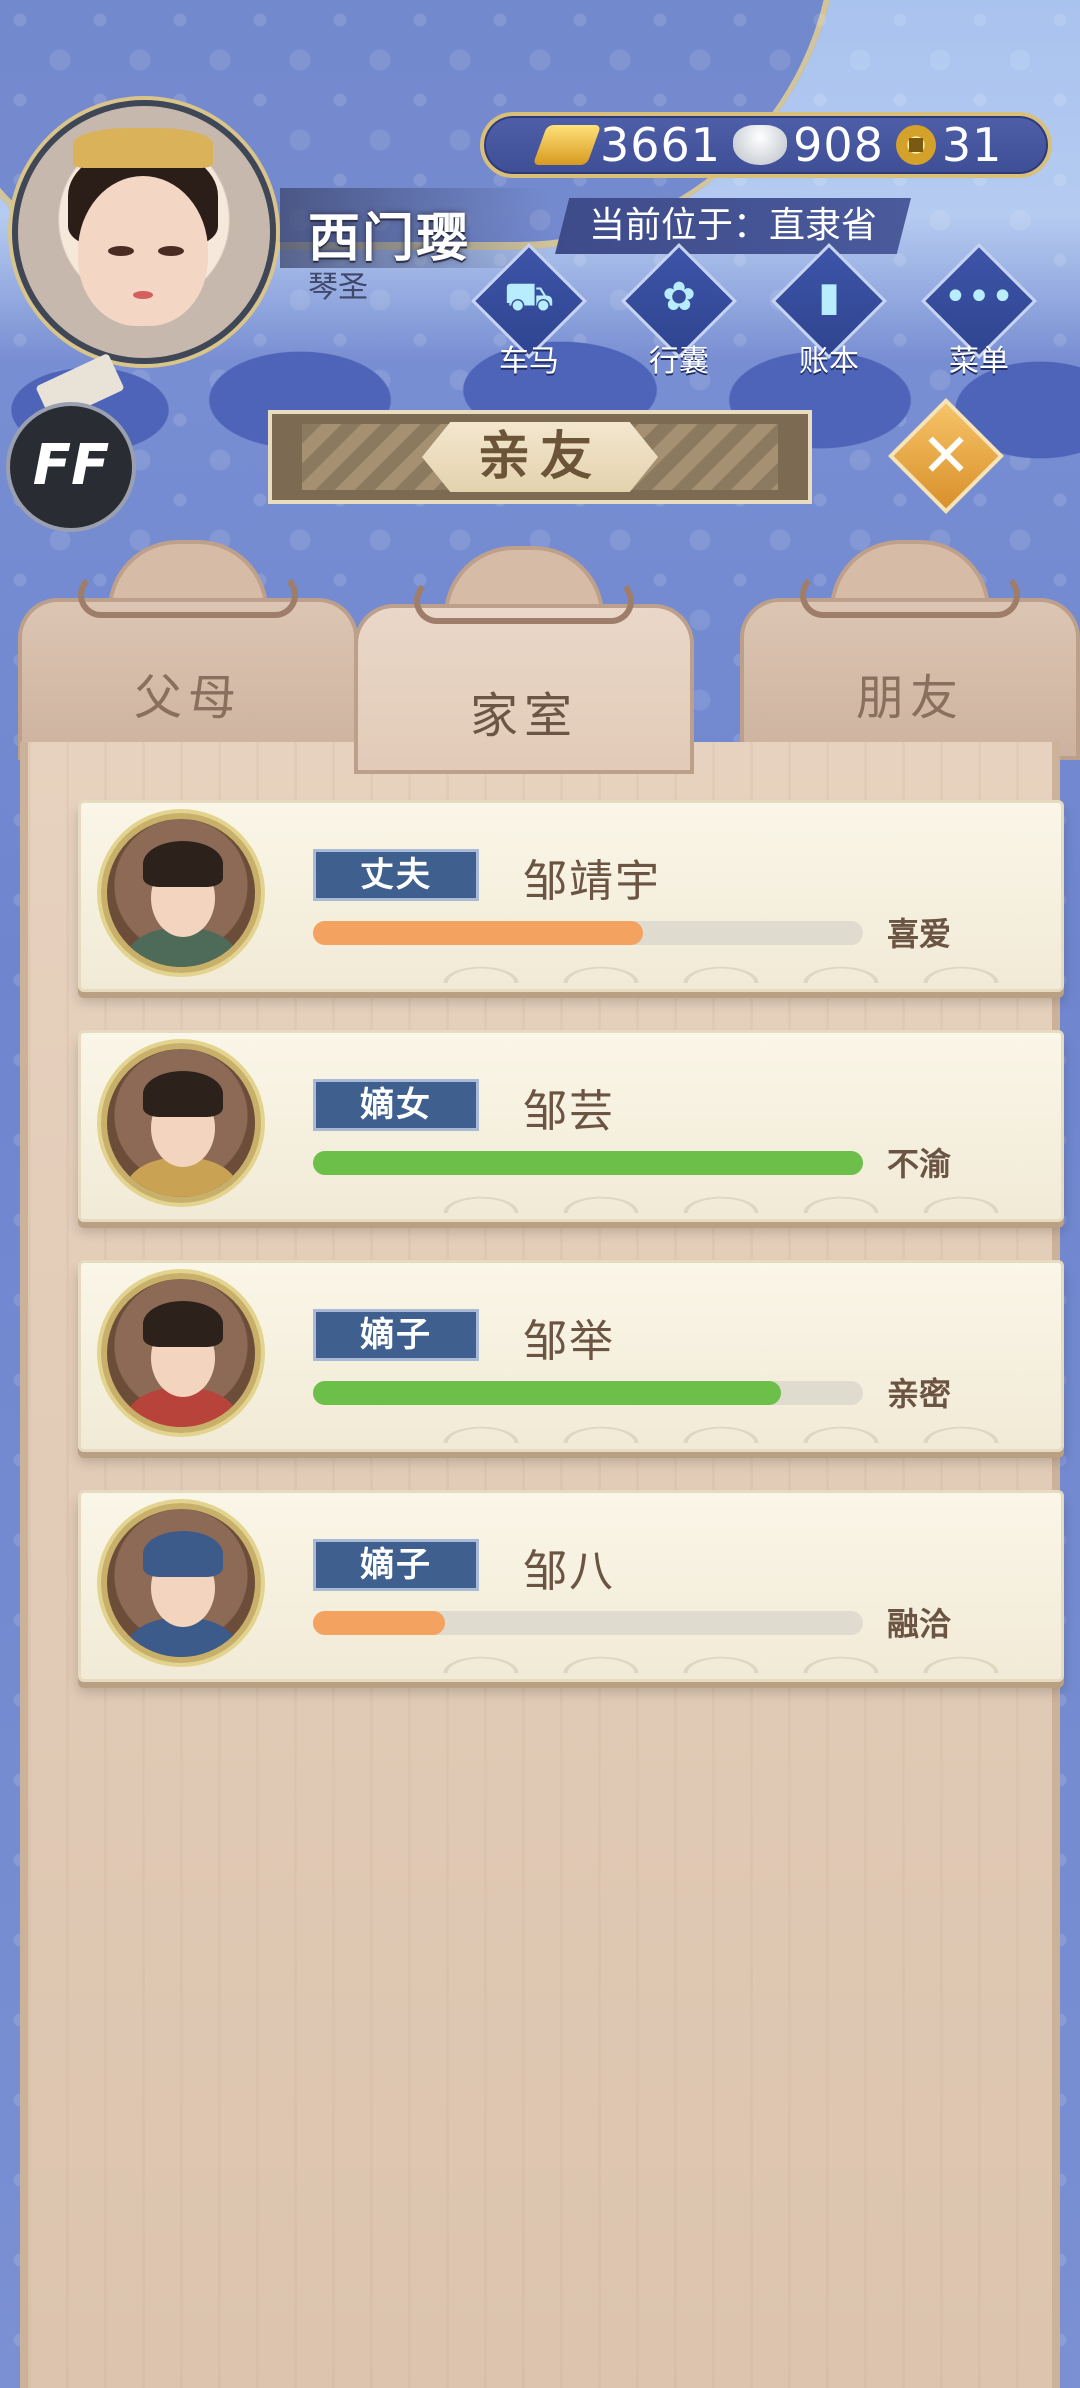 The image size is (1080, 2388). Describe the element at coordinates (569, 1111) in the screenshot. I see `member-name: 邹芸` at that location.